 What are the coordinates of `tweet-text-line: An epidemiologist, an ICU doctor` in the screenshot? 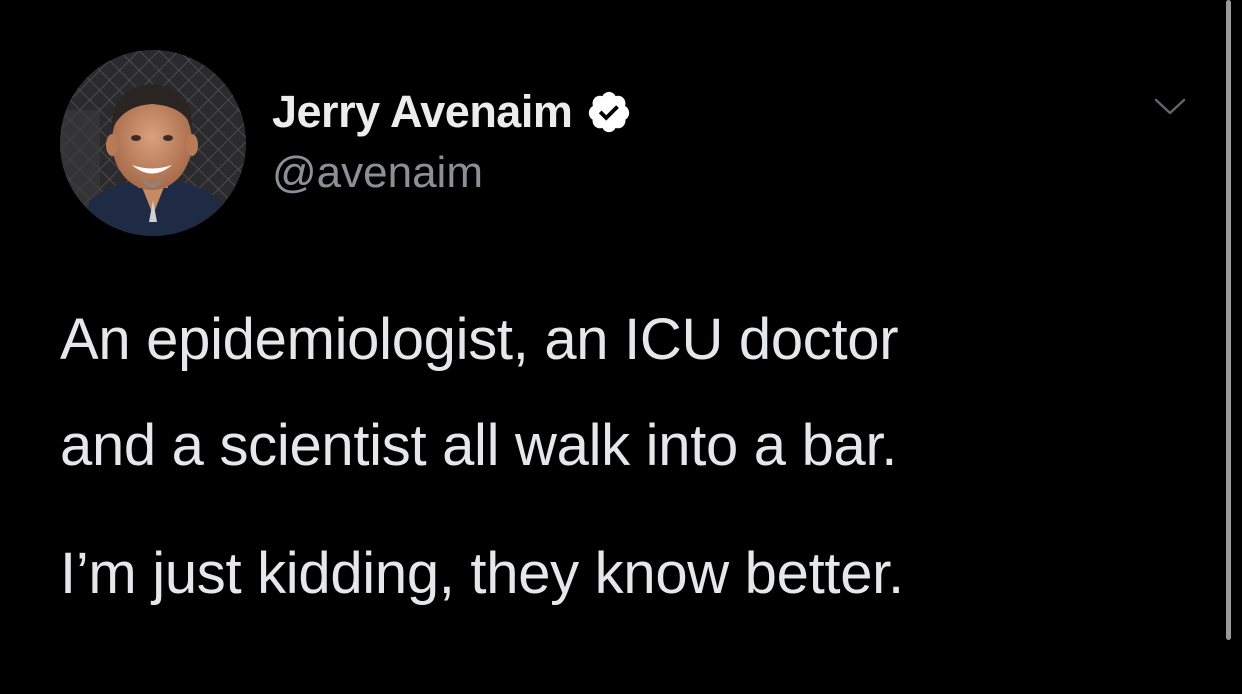 It's located at (479, 339).